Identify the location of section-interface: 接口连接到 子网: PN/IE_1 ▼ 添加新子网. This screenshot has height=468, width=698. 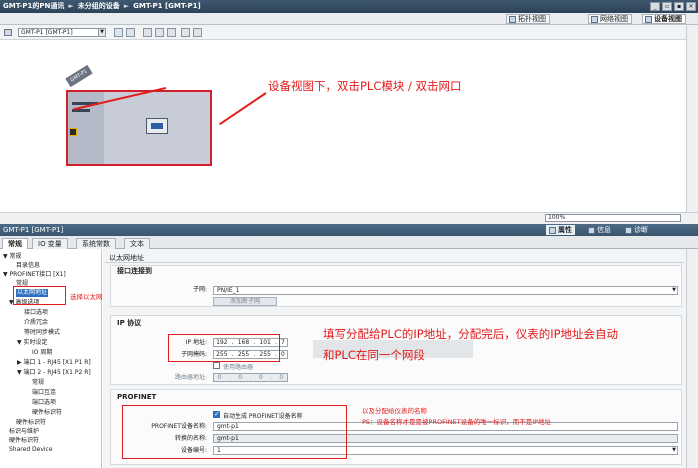
(396, 286).